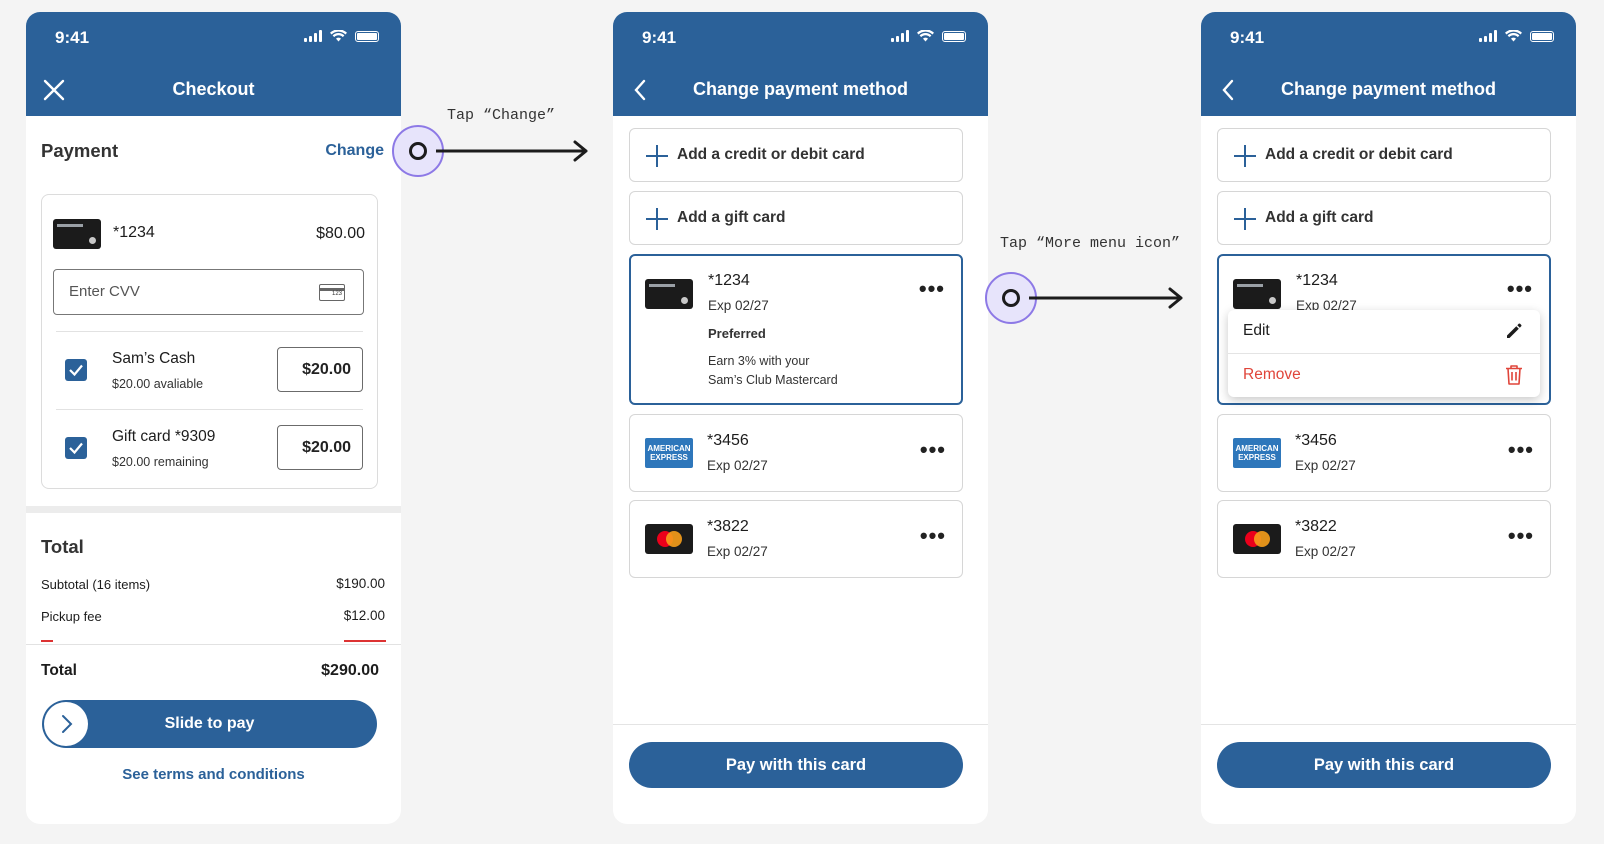  What do you see at coordinates (80, 150) in the screenshot?
I see `payment-heading: Payment` at bounding box center [80, 150].